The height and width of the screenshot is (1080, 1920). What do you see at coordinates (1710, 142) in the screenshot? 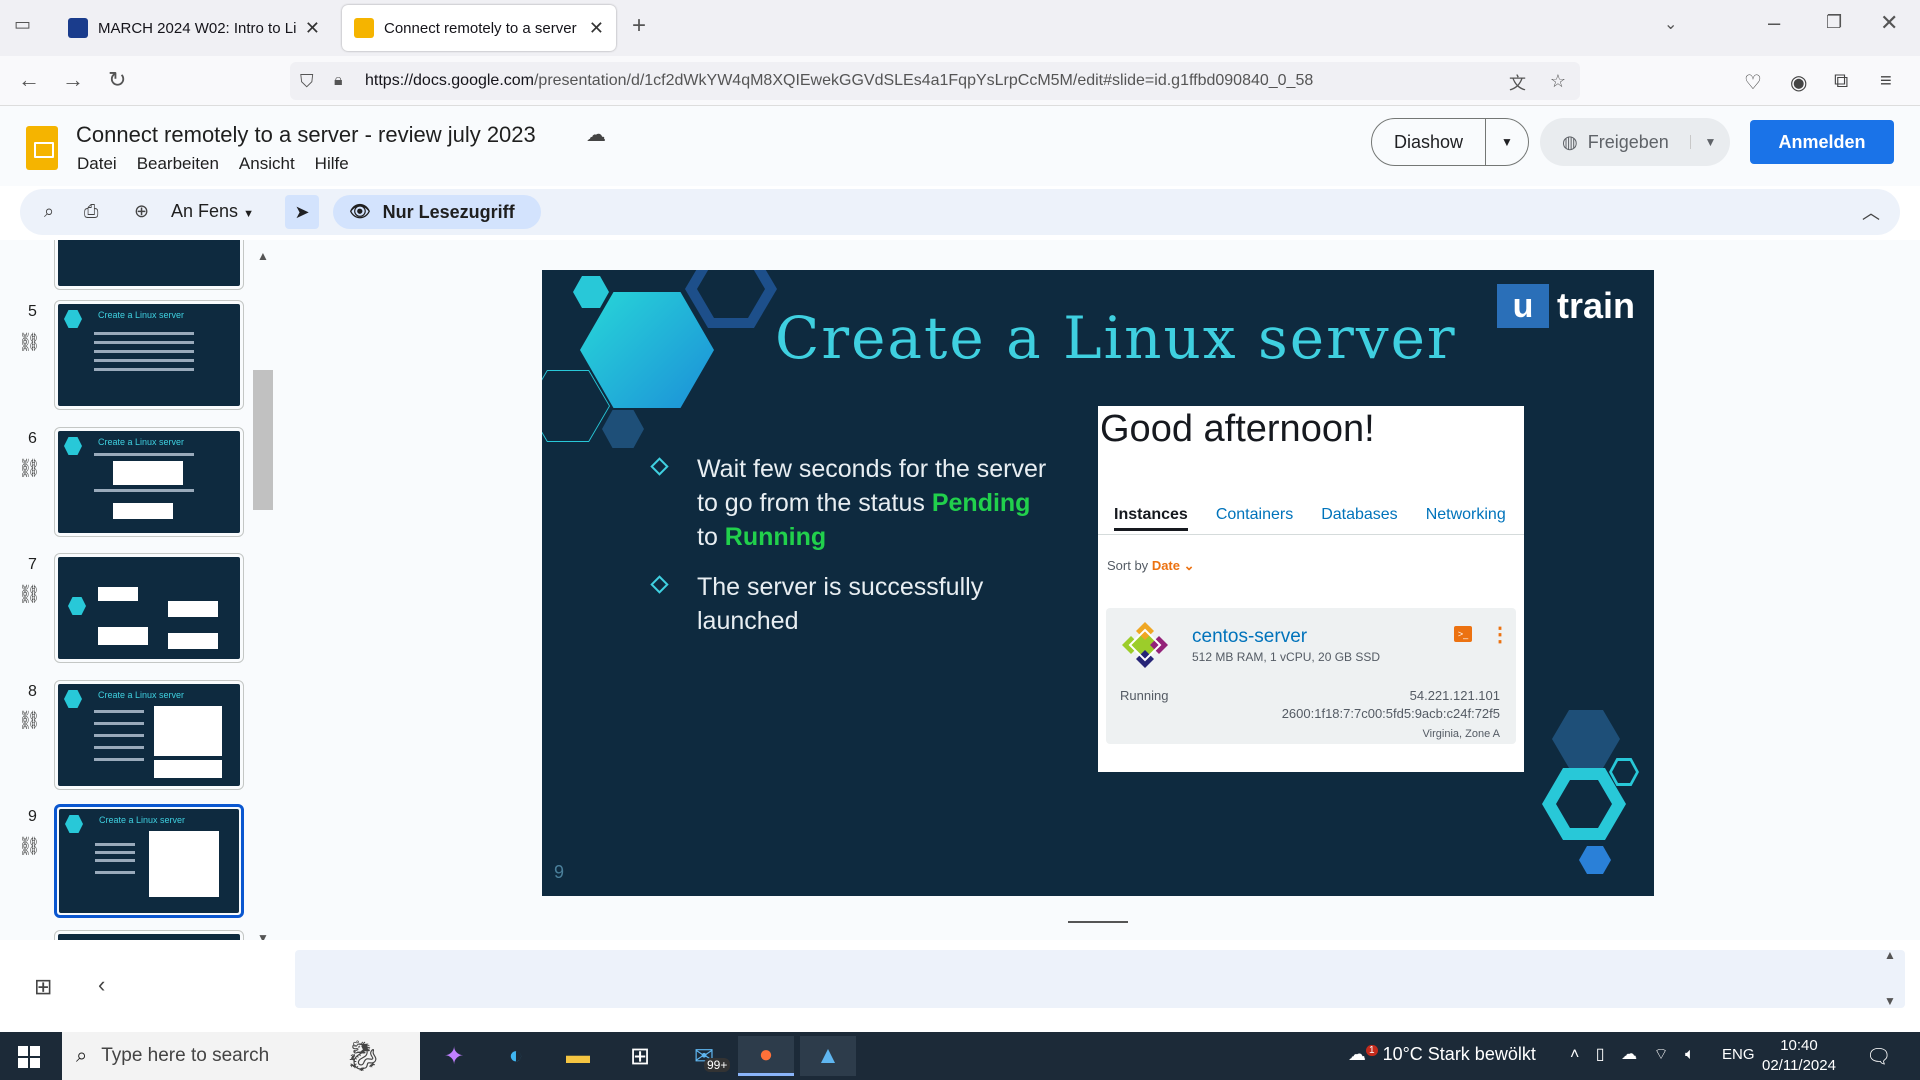
I see `share-dropdown-icon: ▼` at bounding box center [1710, 142].